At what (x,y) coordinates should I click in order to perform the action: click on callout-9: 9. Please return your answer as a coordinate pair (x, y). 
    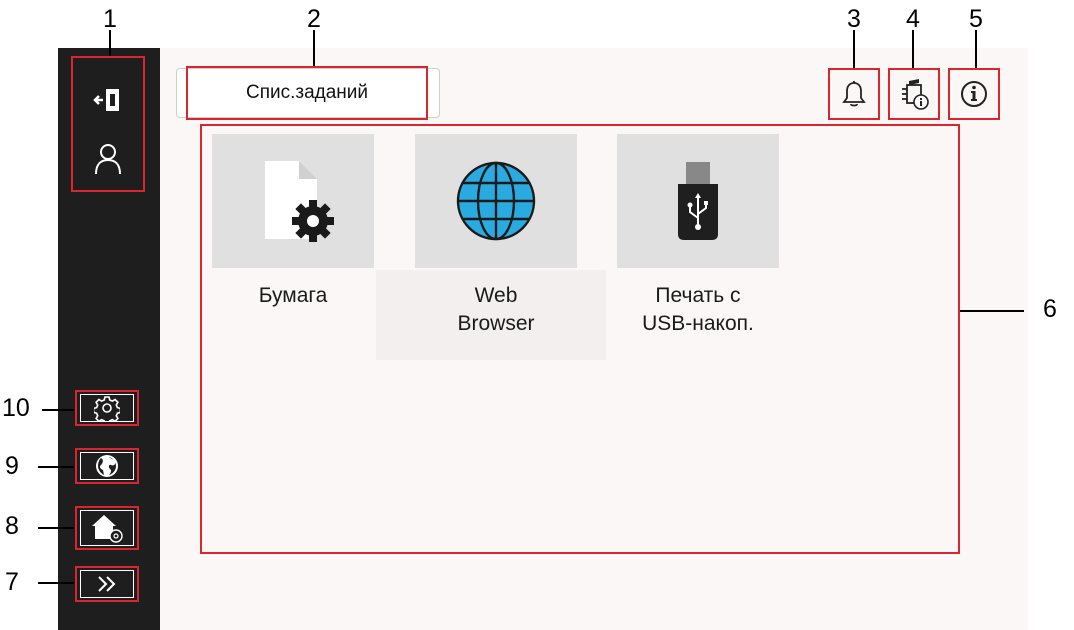
    Looking at the image, I should click on (12, 466).